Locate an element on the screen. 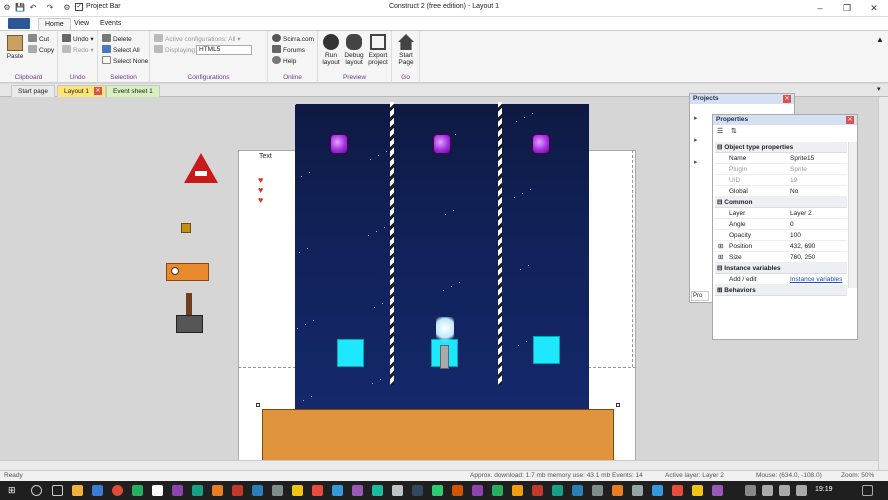 The image size is (888, 500). hearts-sprite: ♥ ♥ ♥ is located at coordinates (260, 190).